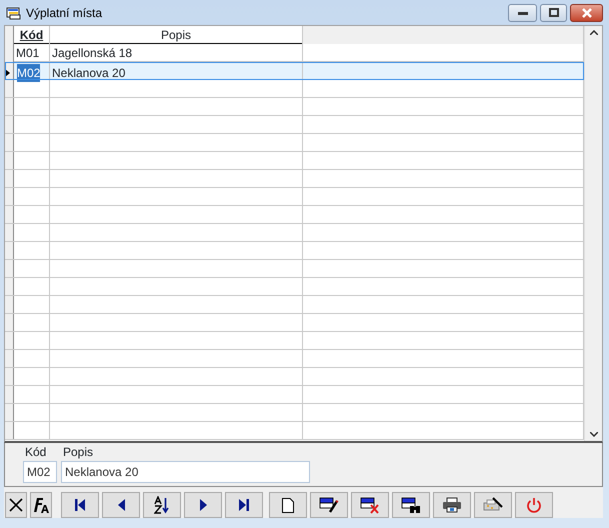 The height and width of the screenshot is (528, 609). I want to click on close-icon, so click(586, 13).